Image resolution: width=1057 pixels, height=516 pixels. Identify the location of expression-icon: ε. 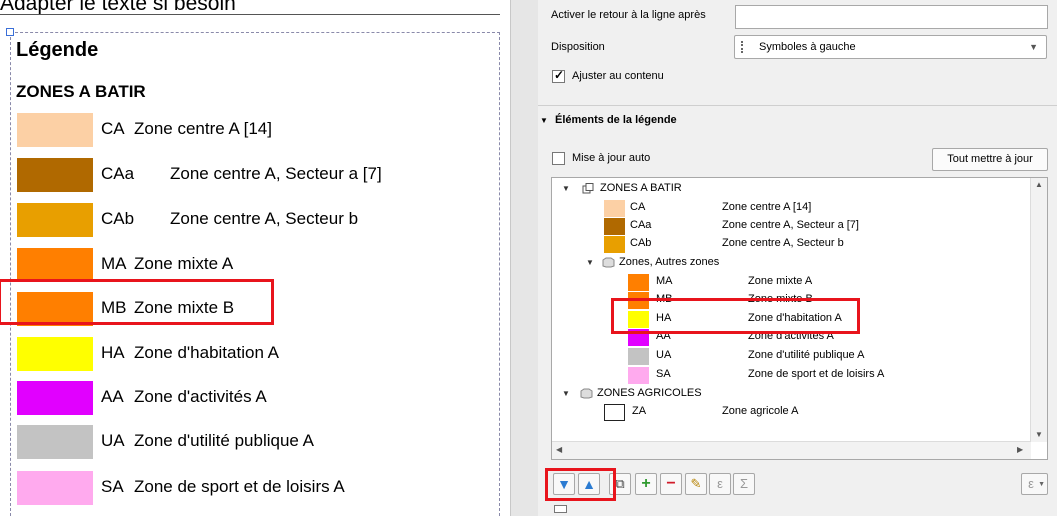
(720, 483).